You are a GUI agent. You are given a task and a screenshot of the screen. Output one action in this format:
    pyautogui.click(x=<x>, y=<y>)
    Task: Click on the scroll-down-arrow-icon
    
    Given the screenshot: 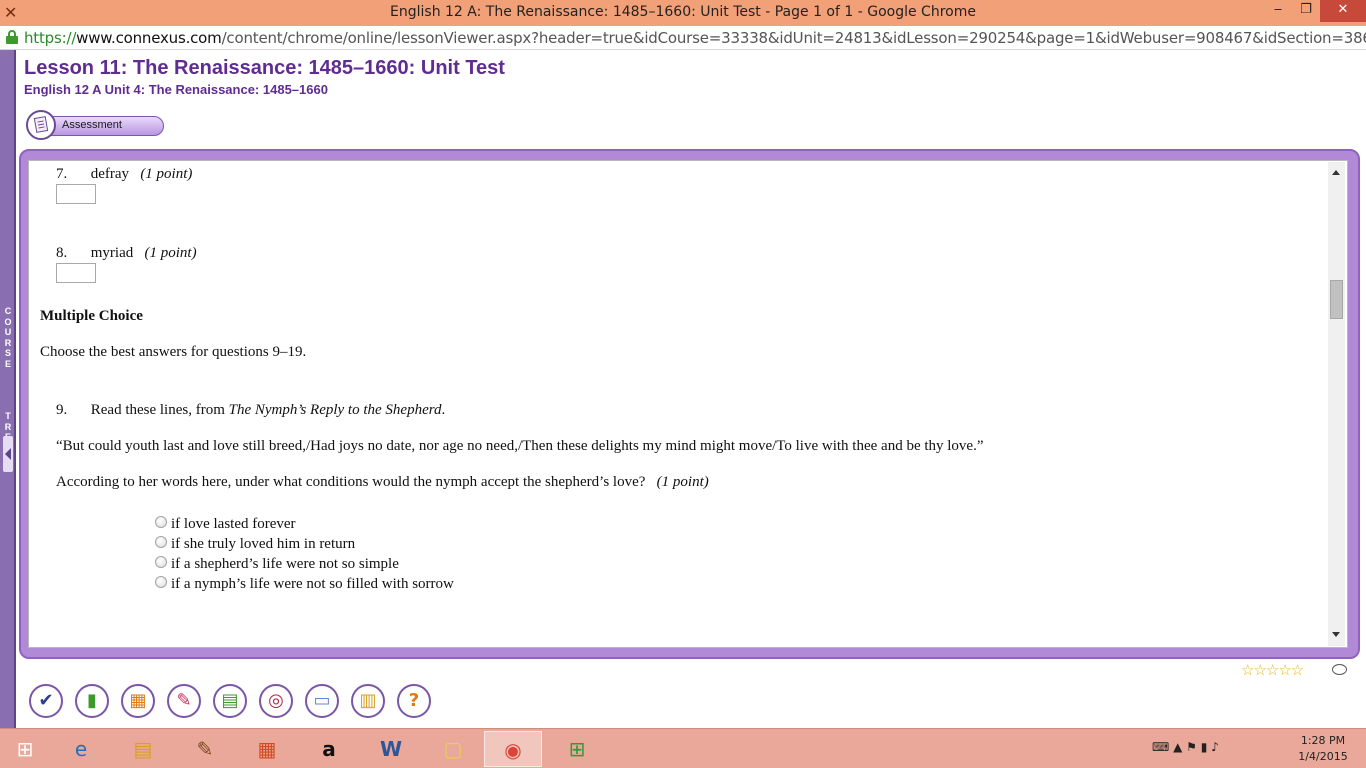 What is the action you would take?
    pyautogui.click(x=1336, y=634)
    